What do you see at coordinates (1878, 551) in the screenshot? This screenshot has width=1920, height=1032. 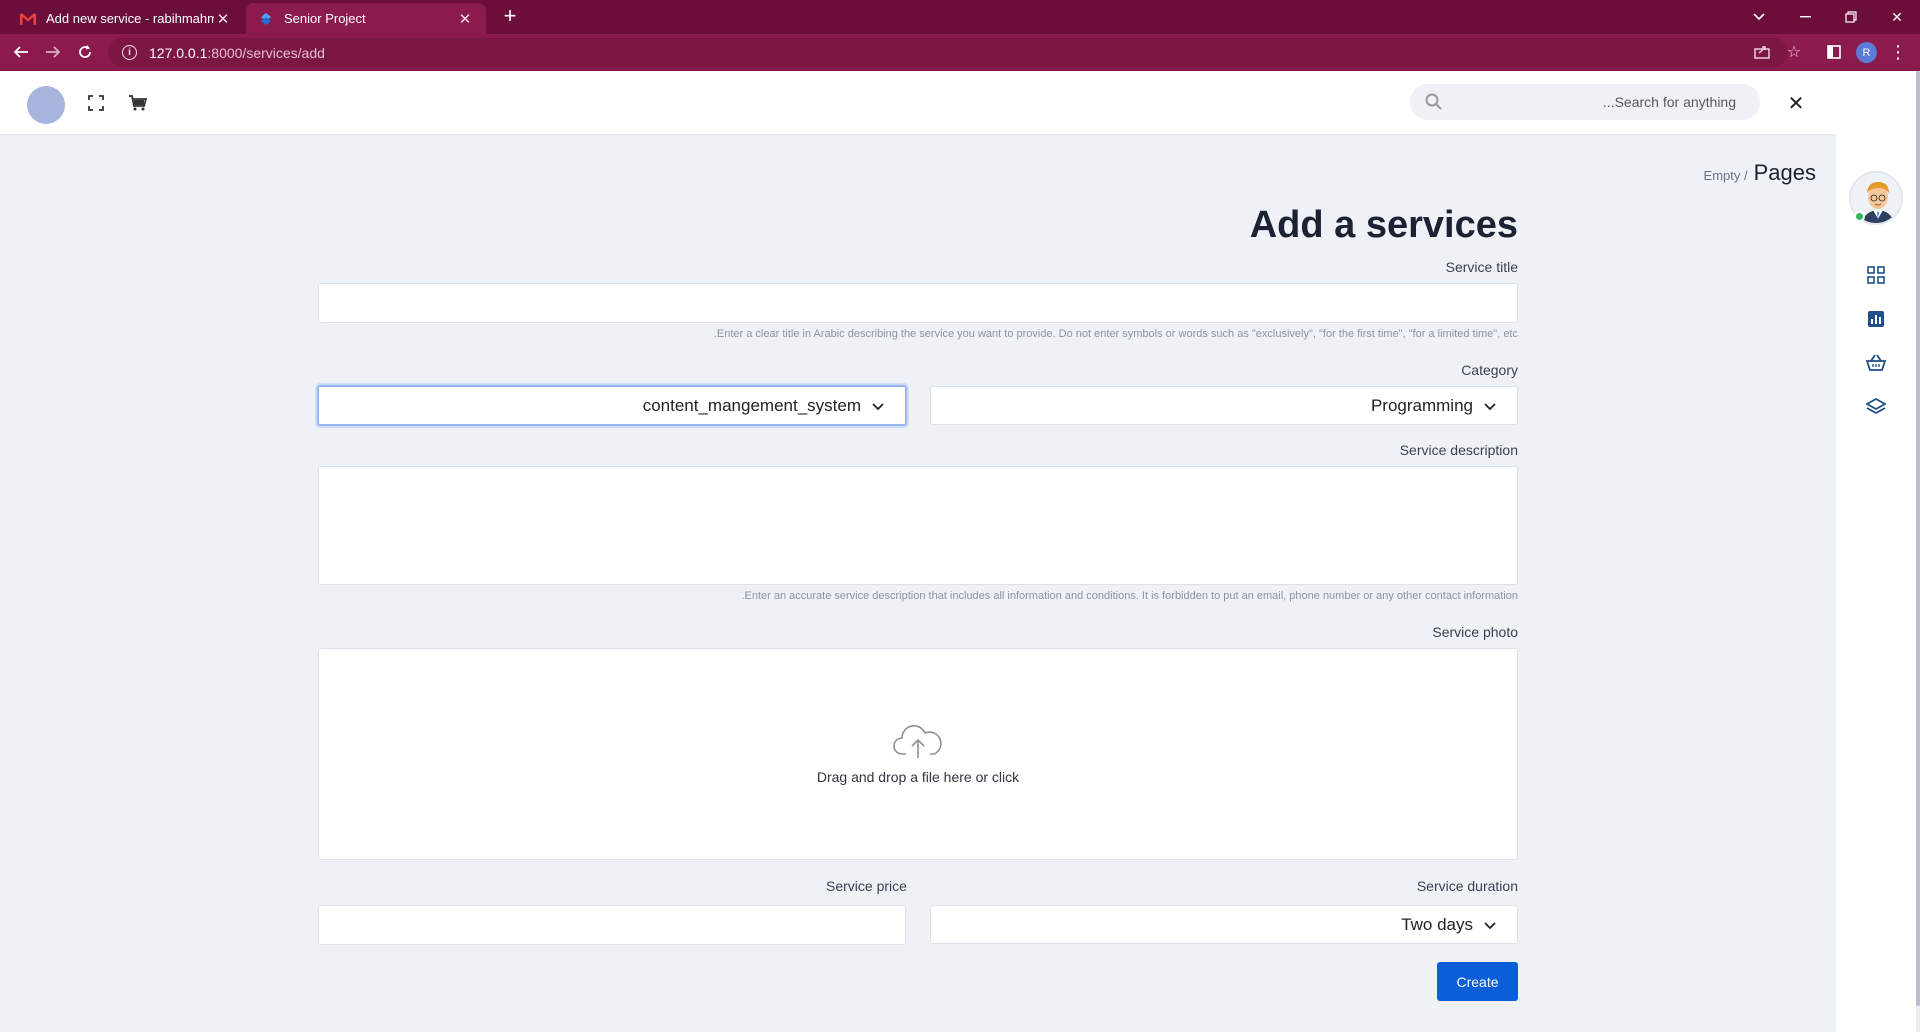 I see `right-sidebar` at bounding box center [1878, 551].